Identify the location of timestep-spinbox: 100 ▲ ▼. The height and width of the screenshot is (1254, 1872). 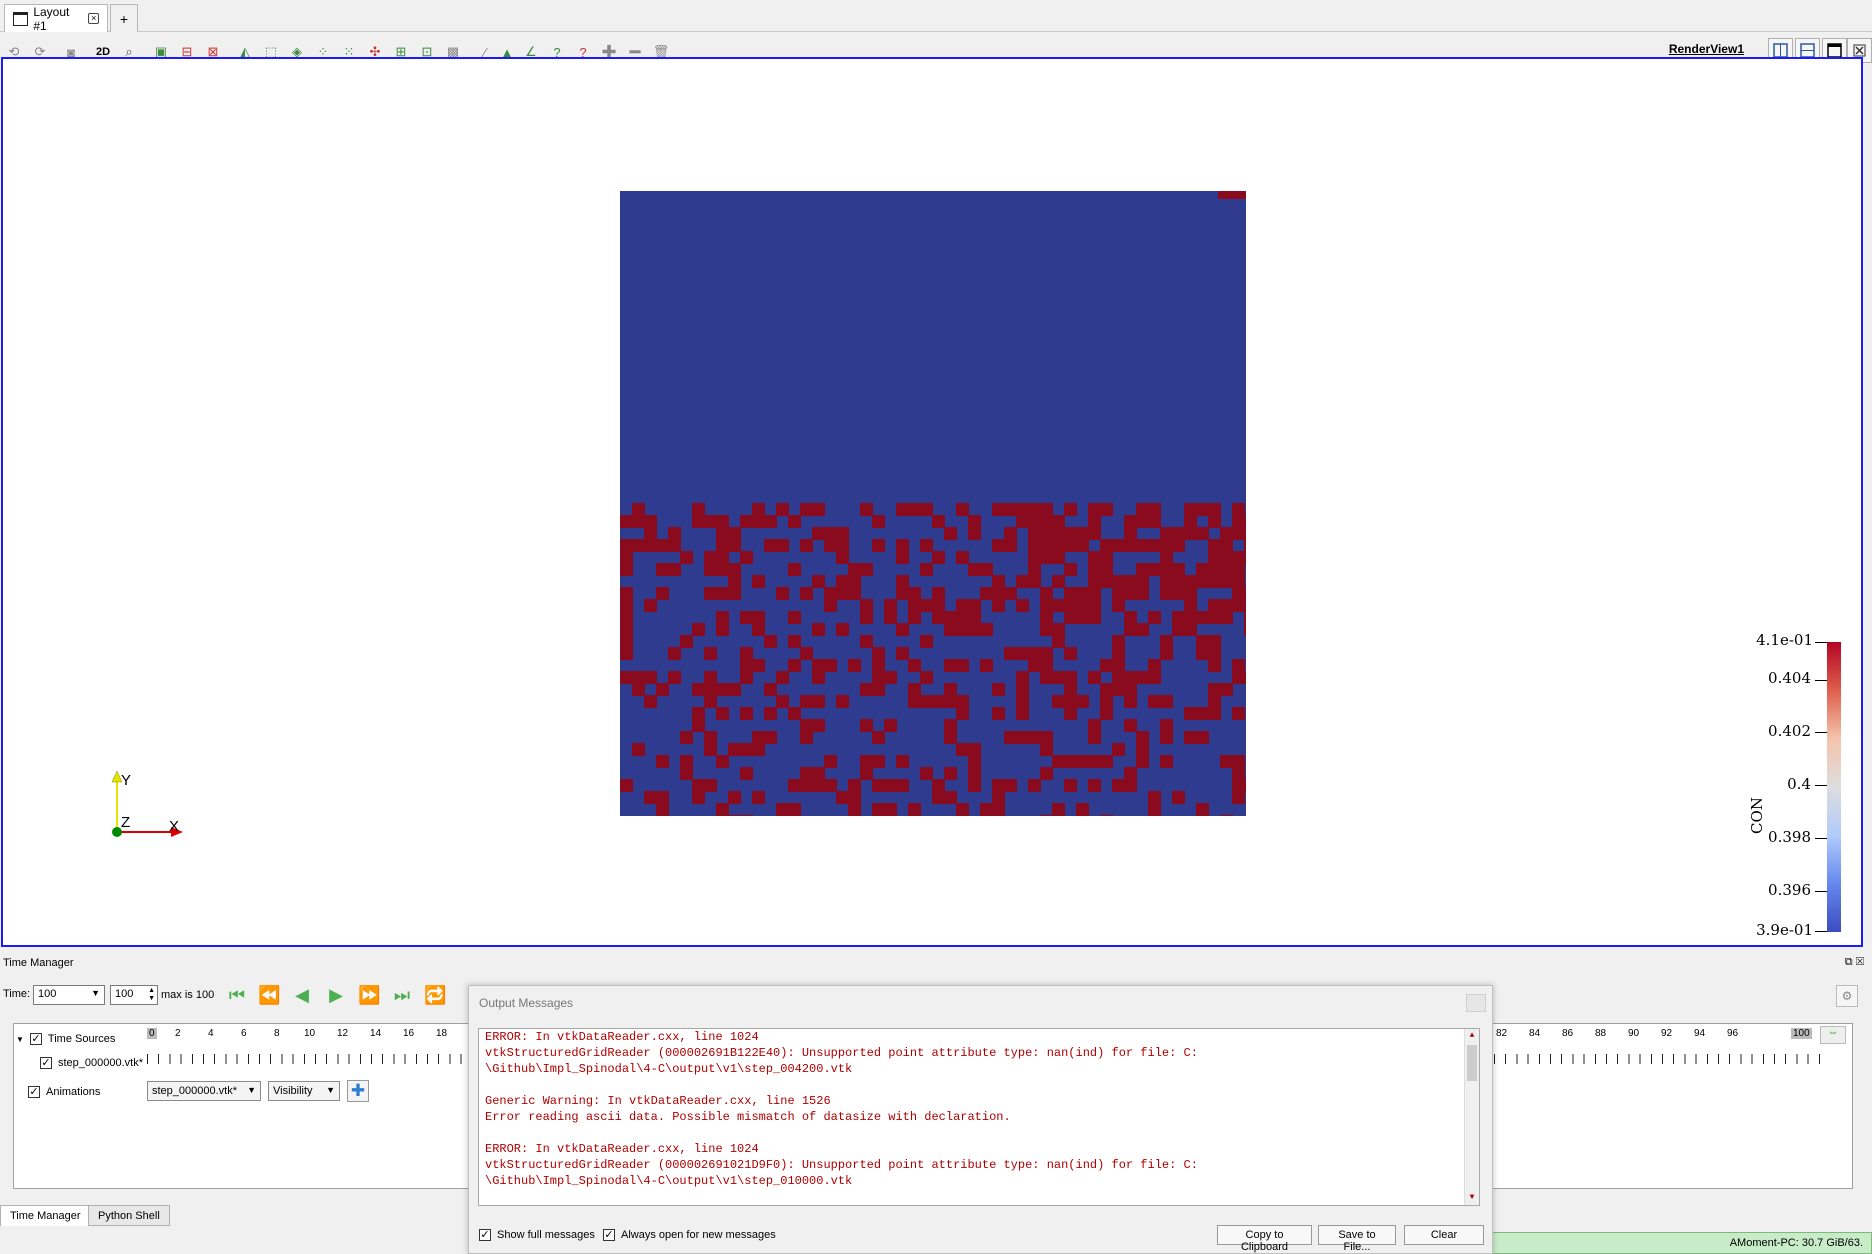
(134, 995).